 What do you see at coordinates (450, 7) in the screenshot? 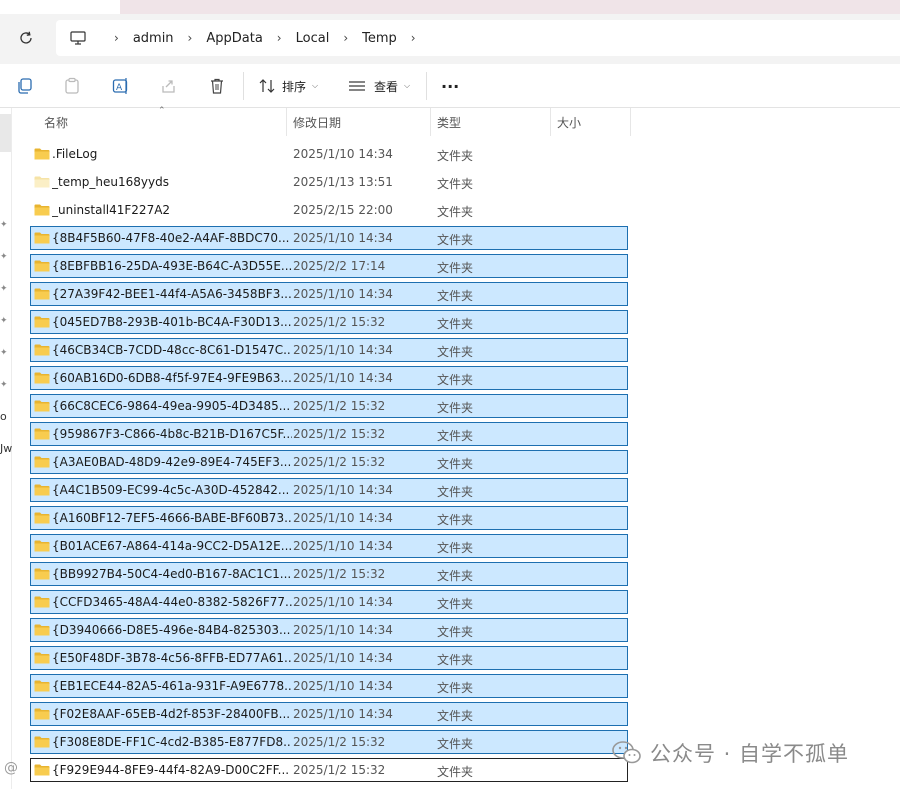
I see `window-tab-strip` at bounding box center [450, 7].